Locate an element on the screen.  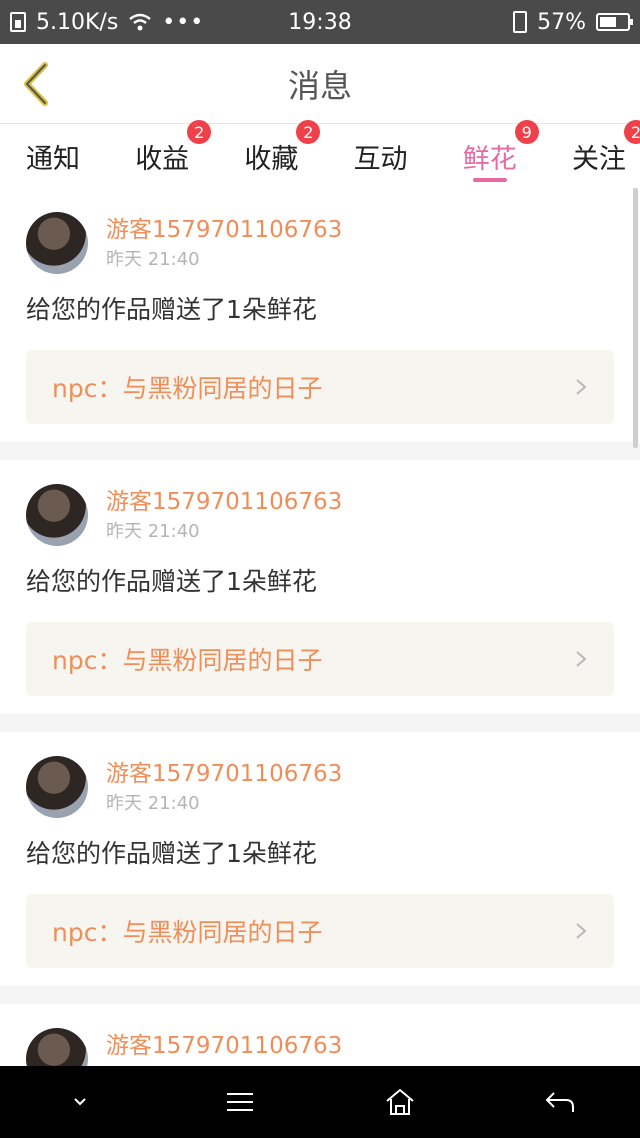
phone-icon is located at coordinates (520, 22).